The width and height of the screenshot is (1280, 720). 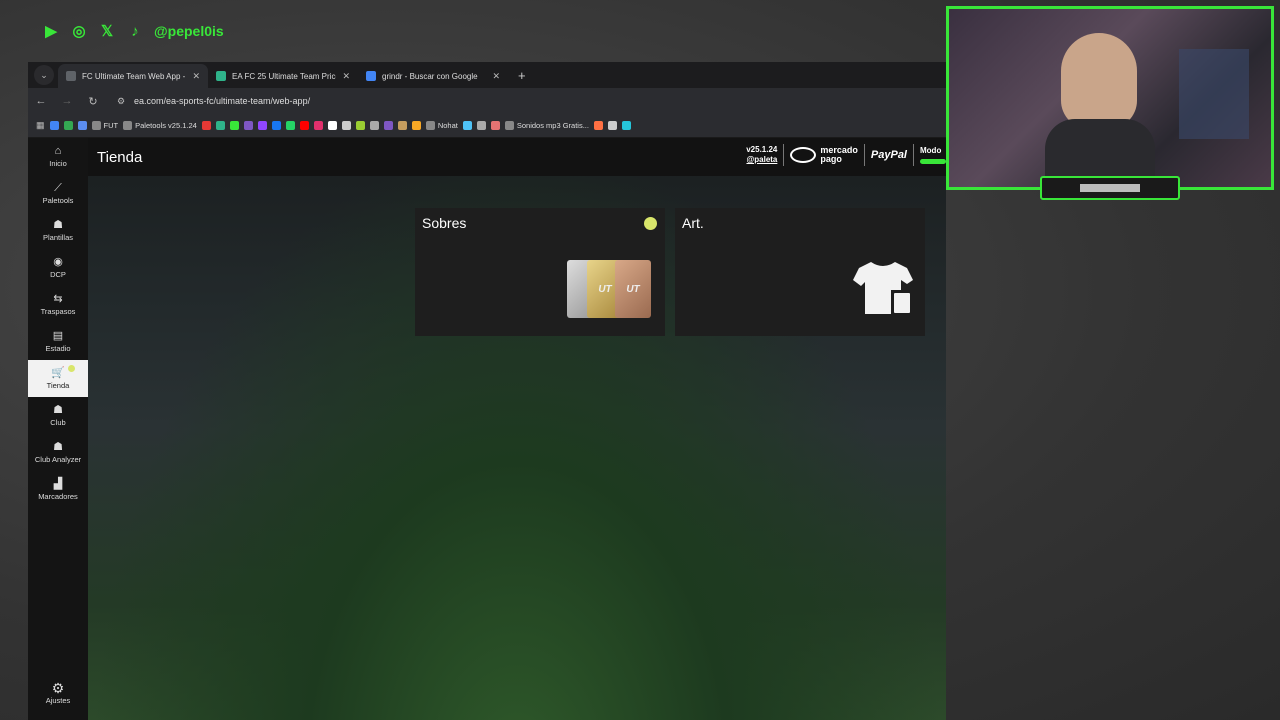 What do you see at coordinates (58, 700) in the screenshot?
I see `sidebar-item-label: Ajustes` at bounding box center [58, 700].